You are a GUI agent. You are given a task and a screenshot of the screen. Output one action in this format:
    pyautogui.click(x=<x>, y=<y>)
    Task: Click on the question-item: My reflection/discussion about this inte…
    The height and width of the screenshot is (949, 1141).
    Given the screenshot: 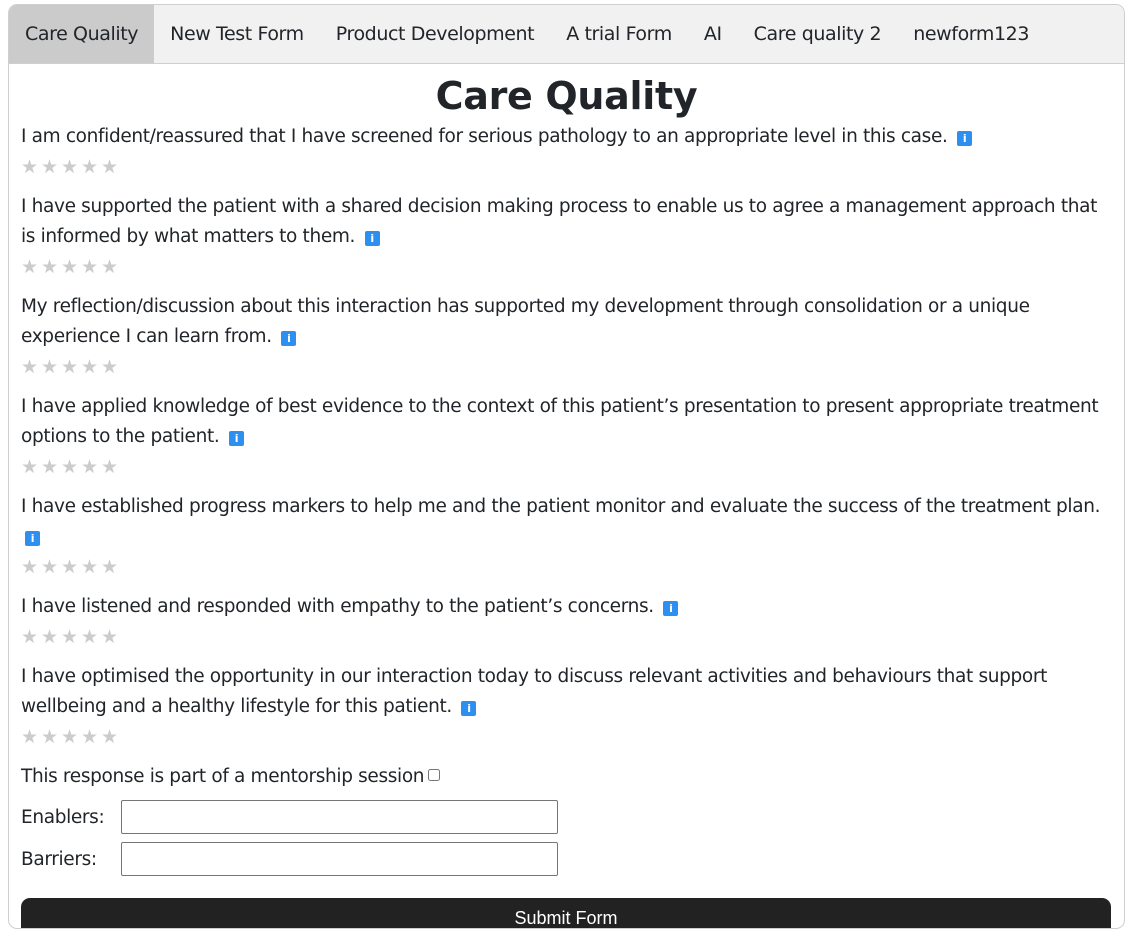 What is the action you would take?
    pyautogui.click(x=566, y=337)
    